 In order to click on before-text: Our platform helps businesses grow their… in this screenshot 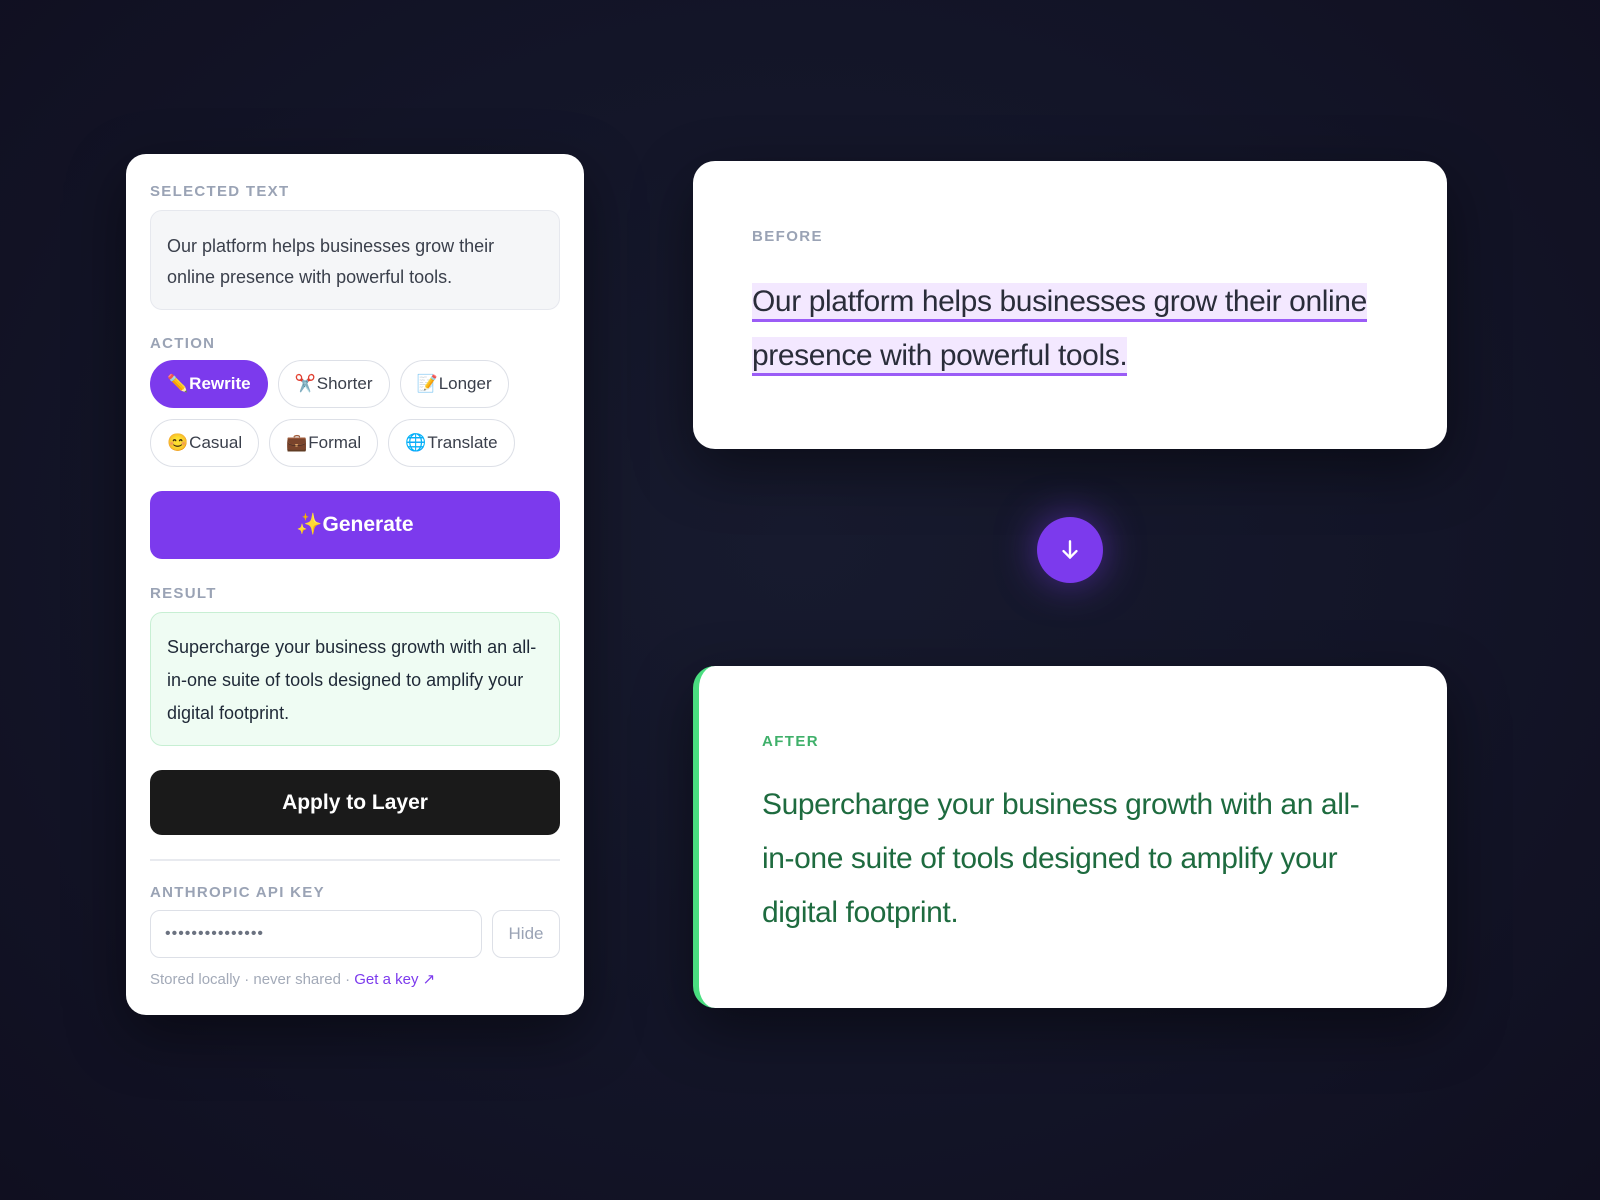, I will do `click(1070, 329)`.